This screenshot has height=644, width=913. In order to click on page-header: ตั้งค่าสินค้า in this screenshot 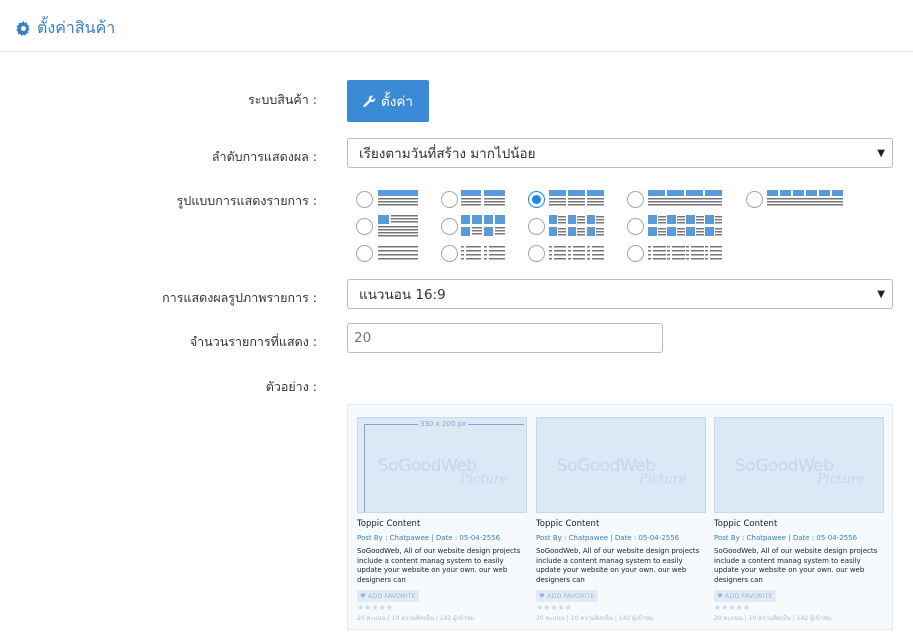, I will do `click(456, 26)`.